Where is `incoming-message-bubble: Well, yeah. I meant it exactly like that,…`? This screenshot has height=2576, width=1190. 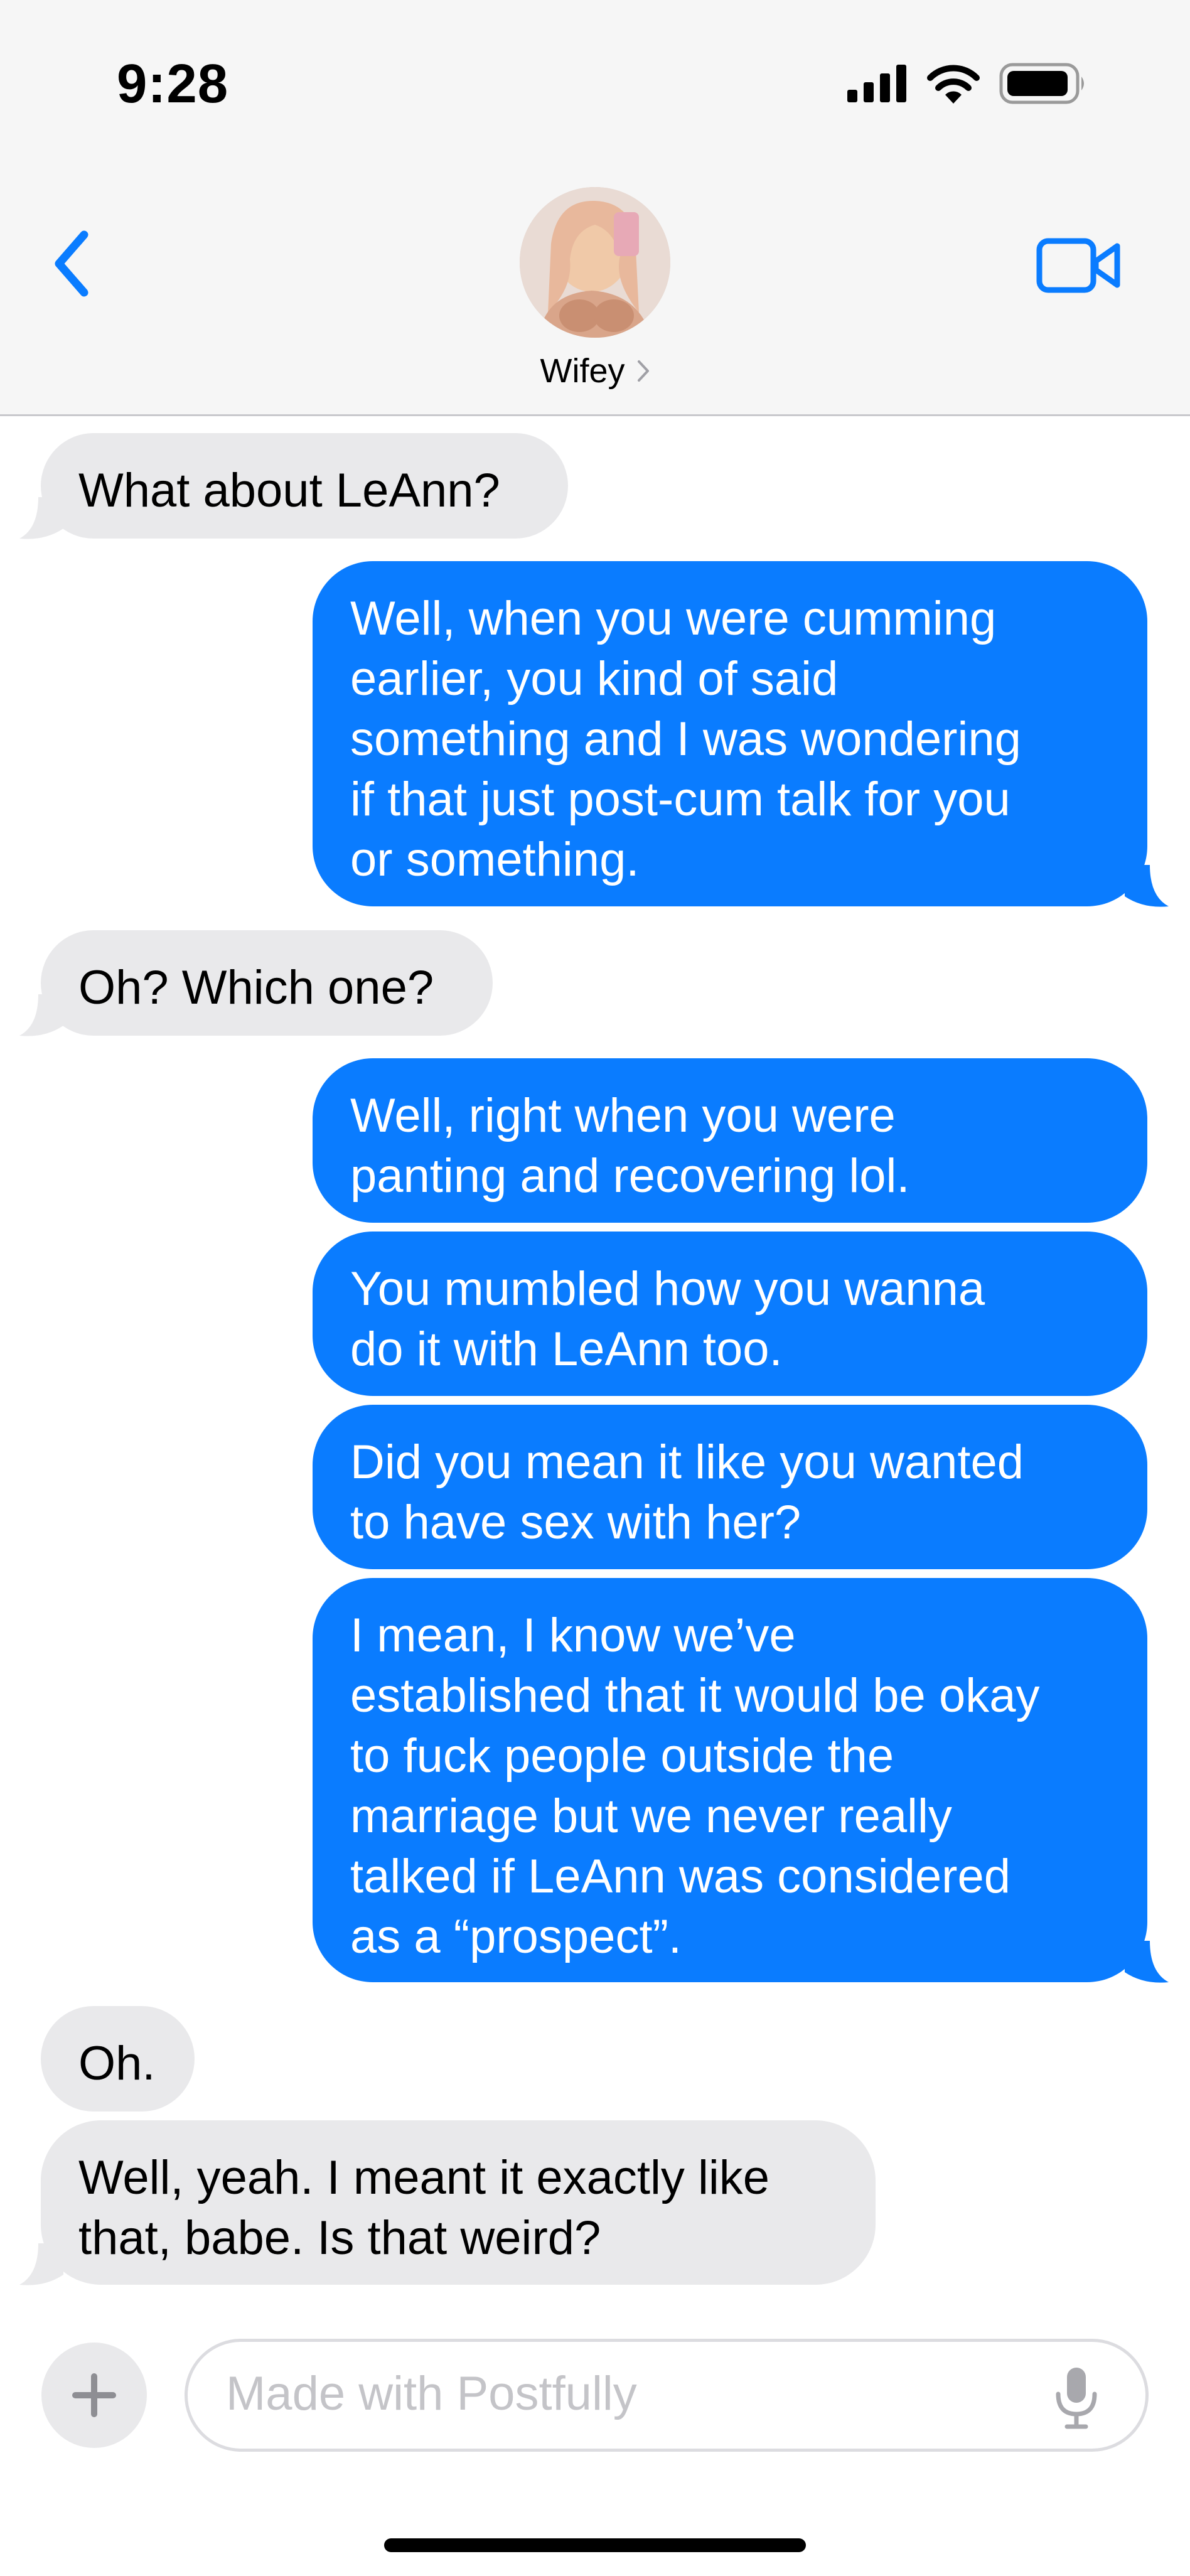 incoming-message-bubble: Well, yeah. I meant it exactly like that,… is located at coordinates (458, 2202).